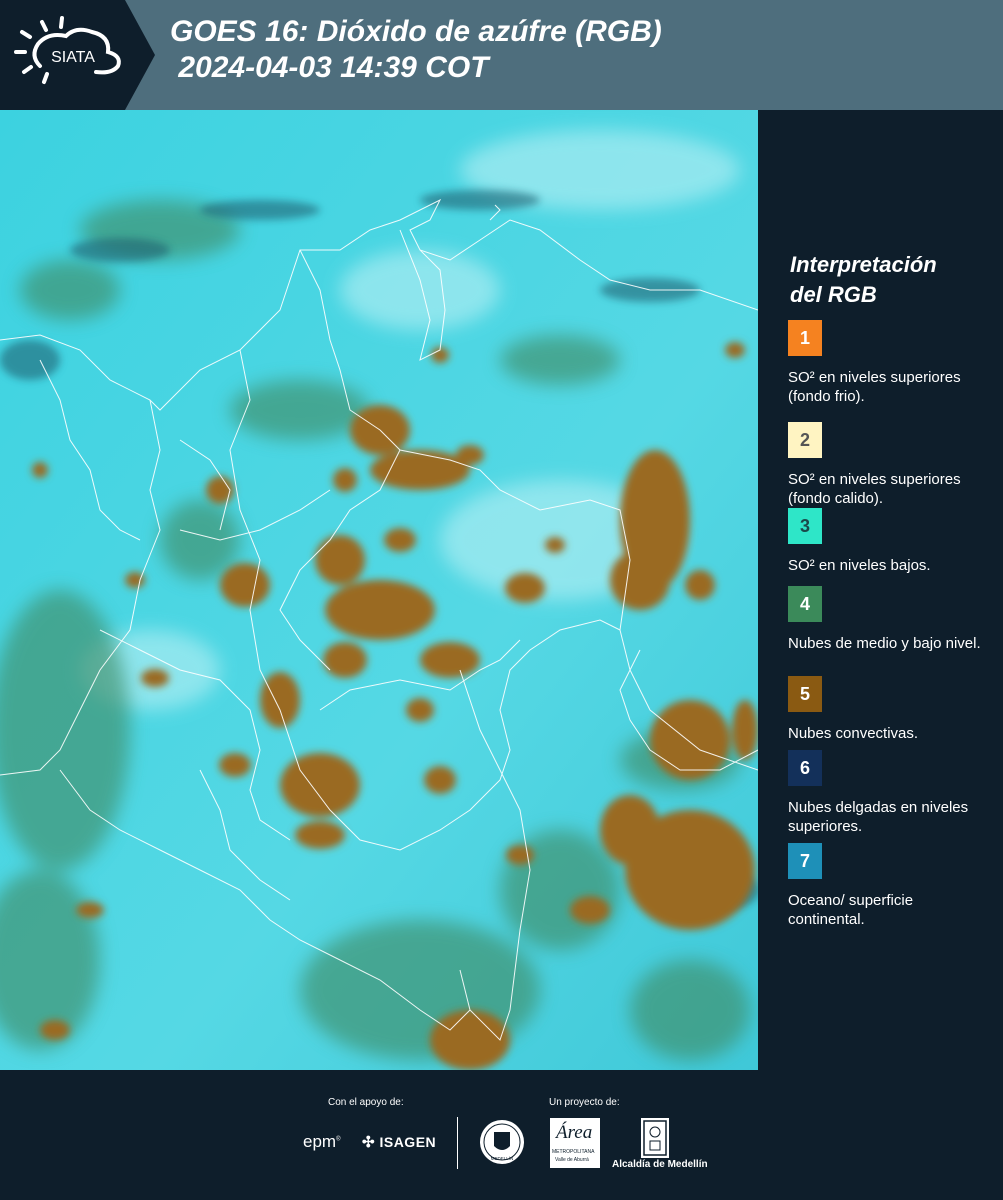 Image resolution: width=1003 pixels, height=1200 pixels. I want to click on legend-text: SO² en niveles bajos., so click(859, 565).